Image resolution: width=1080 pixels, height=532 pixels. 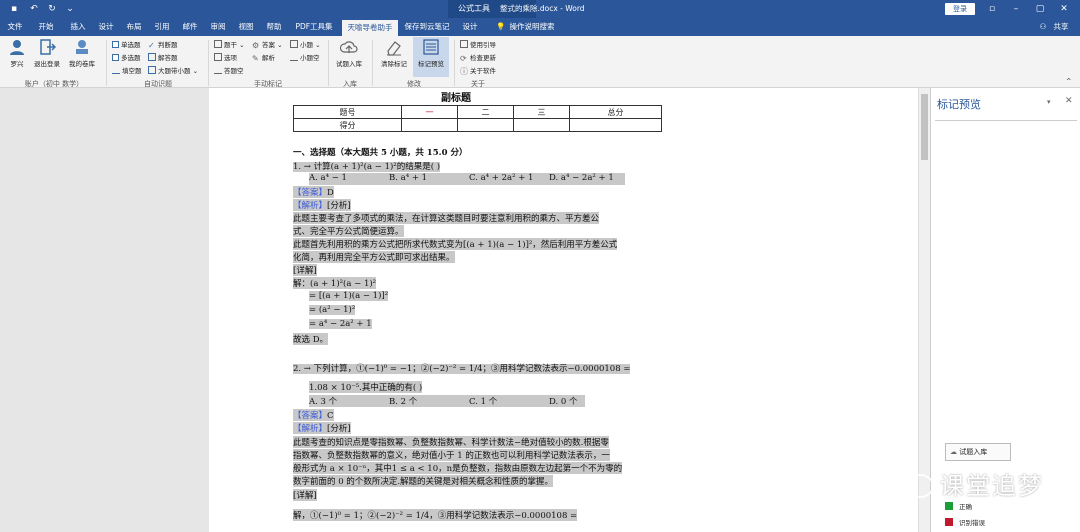 What do you see at coordinates (78, 27) in the screenshot?
I see `tab-insert: 插入` at bounding box center [78, 27].